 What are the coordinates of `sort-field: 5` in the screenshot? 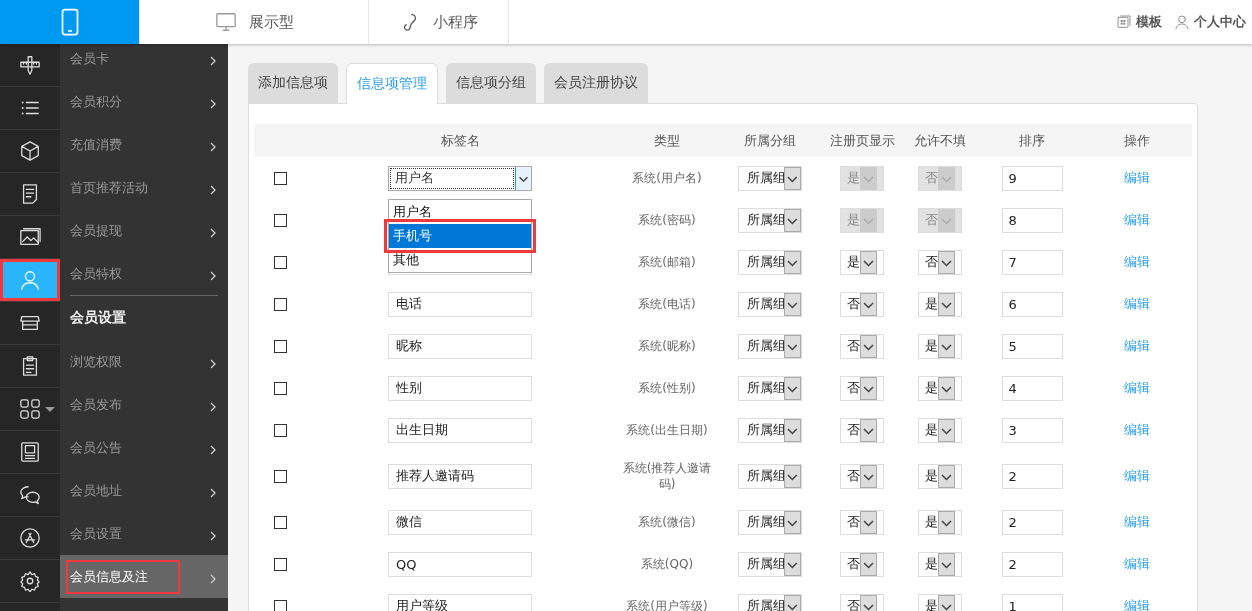 It's located at (1032, 346).